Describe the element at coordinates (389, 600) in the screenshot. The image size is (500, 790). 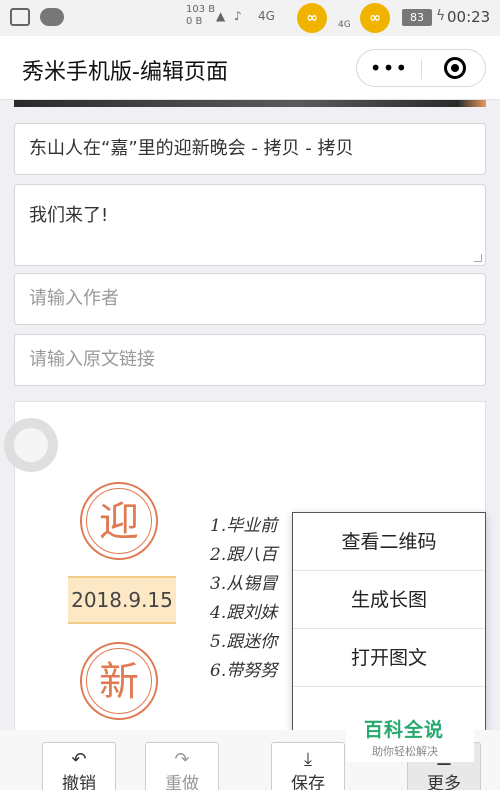
I see `menu-item-generate-long-image: 生成长图` at that location.